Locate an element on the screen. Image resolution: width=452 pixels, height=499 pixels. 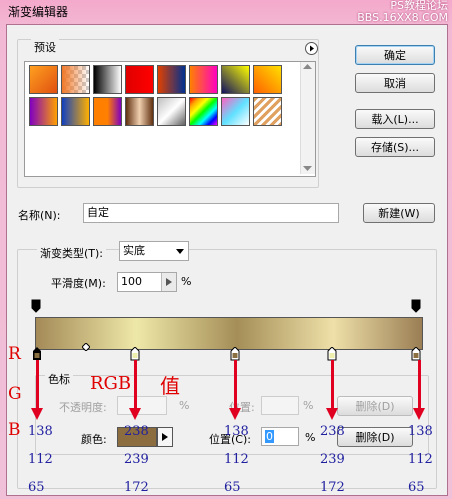
annotation-rgb-label: RGB is located at coordinates (111, 383).